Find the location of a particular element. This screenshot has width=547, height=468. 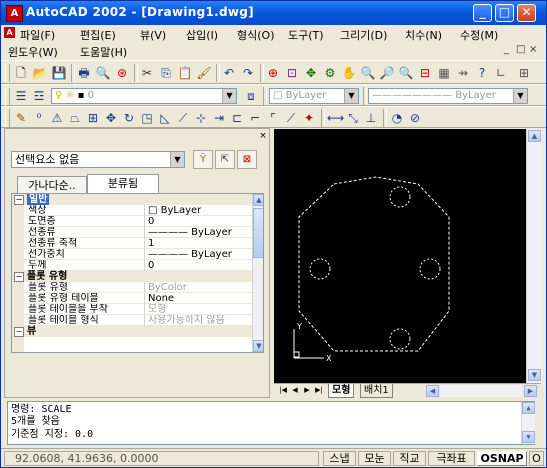

property-row: 선종류 ———— ByLayer is located at coordinates (132, 232).